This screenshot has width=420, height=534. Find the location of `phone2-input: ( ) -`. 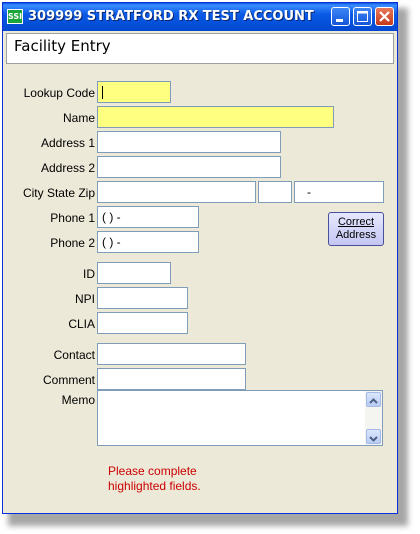

phone2-input: ( ) - is located at coordinates (148, 242).